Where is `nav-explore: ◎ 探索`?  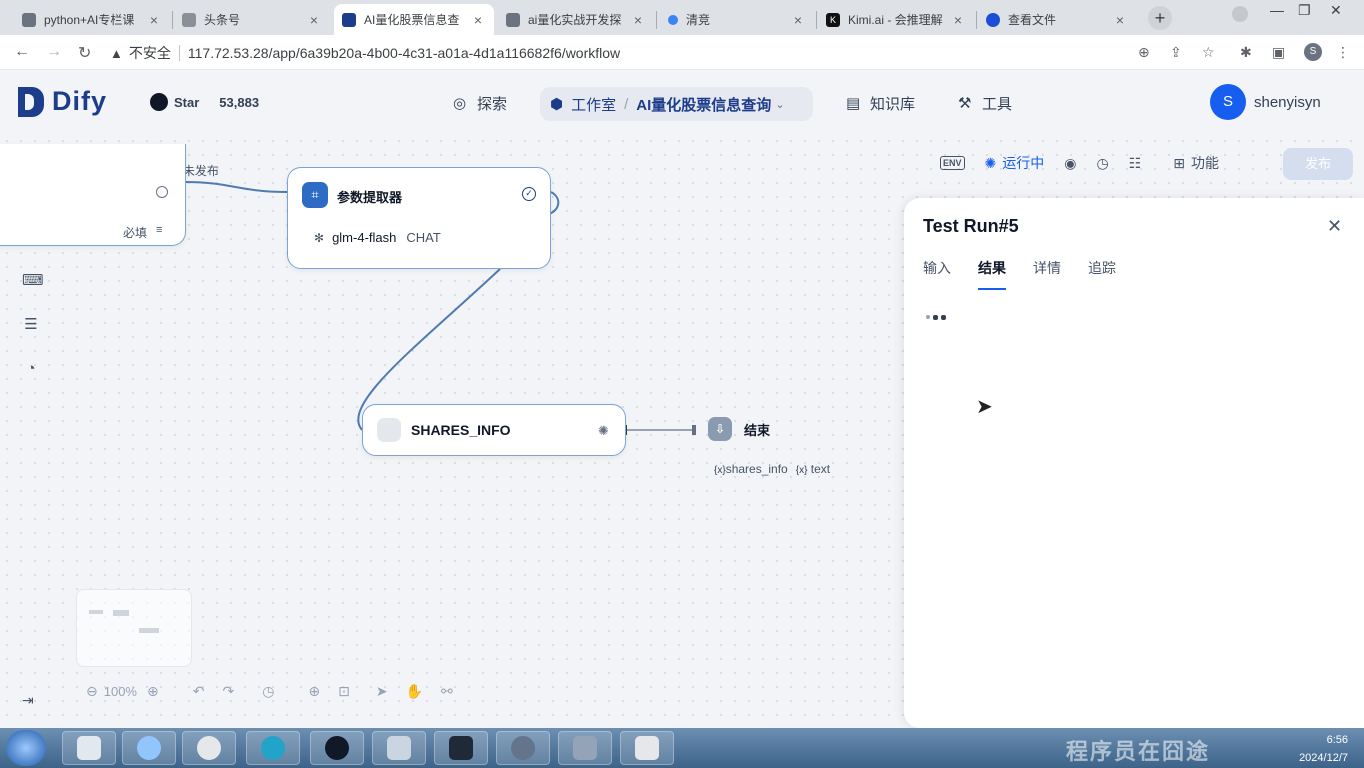 nav-explore: ◎ 探索 is located at coordinates (480, 103).